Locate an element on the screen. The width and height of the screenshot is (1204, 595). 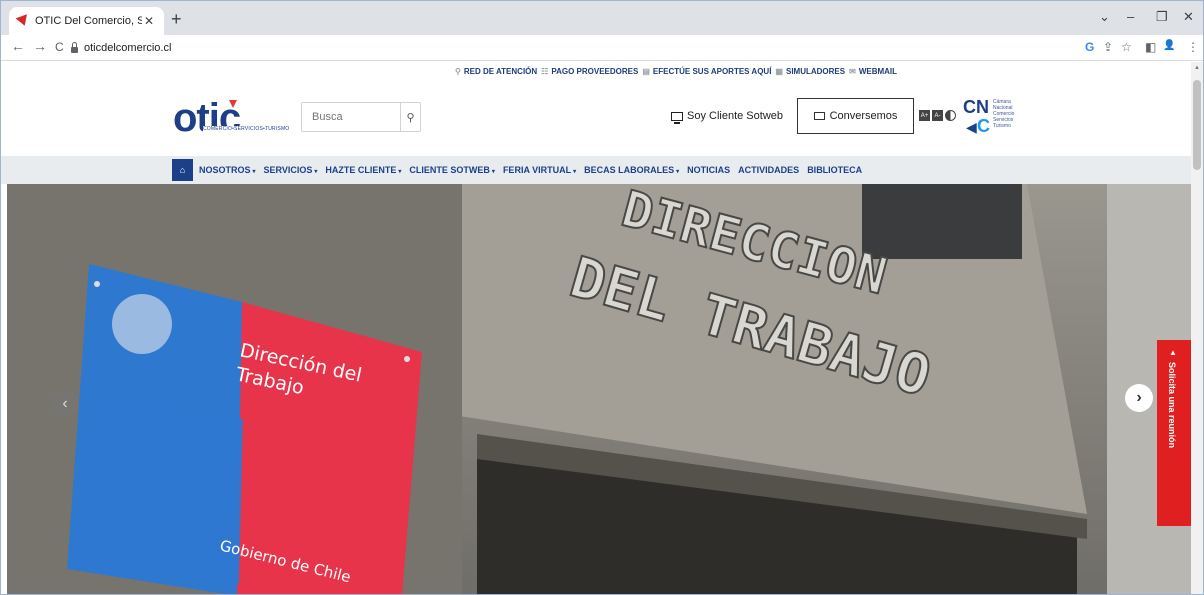
cnc-arrow-icon: ◀ is located at coordinates (971, 127).